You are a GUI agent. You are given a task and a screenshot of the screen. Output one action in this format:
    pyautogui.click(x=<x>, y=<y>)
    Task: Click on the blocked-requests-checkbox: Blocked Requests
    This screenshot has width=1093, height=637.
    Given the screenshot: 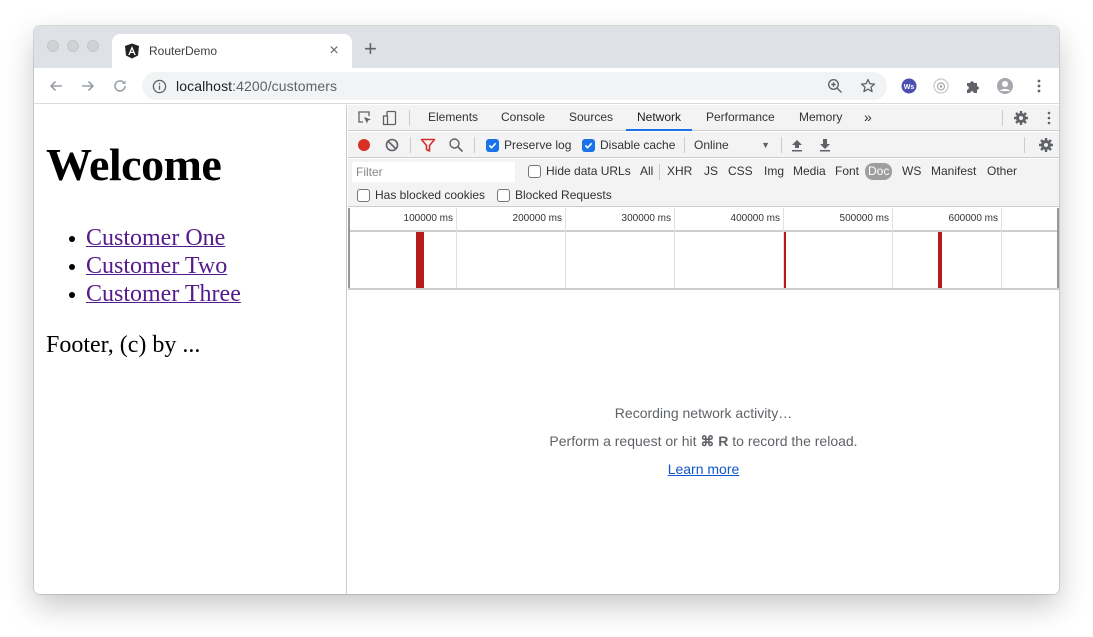 What is the action you would take?
    pyautogui.click(x=554, y=195)
    